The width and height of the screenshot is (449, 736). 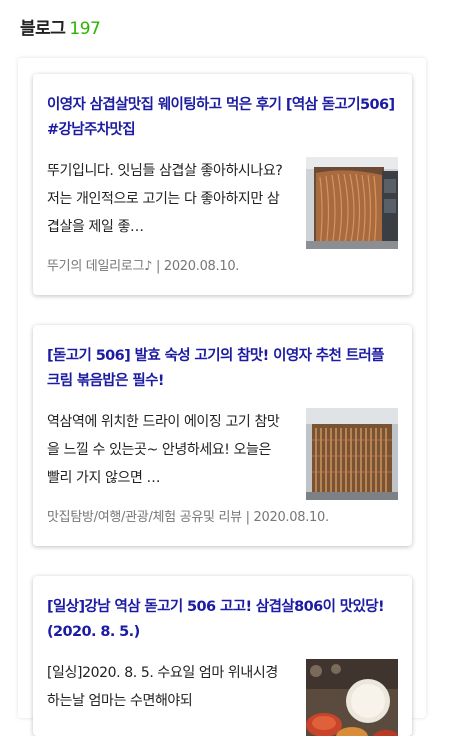 I want to click on blog-section-header: 블로그 197, so click(x=60, y=26).